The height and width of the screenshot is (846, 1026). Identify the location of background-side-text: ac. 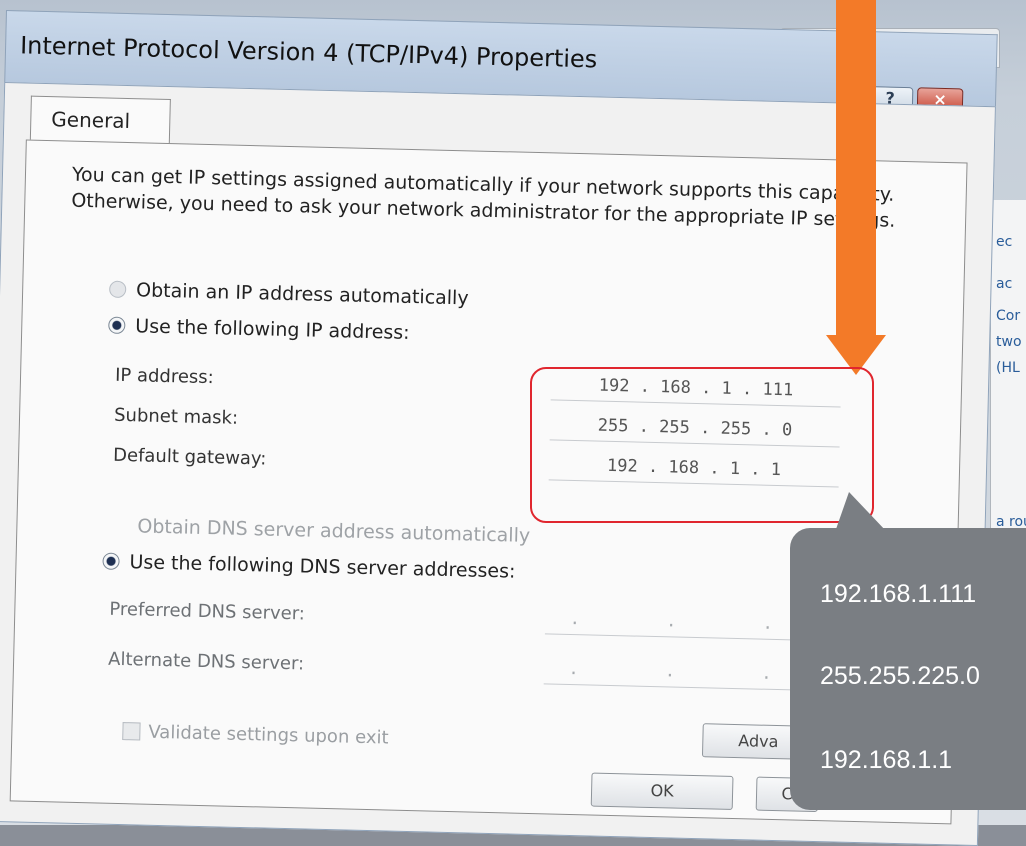
(1004, 284).